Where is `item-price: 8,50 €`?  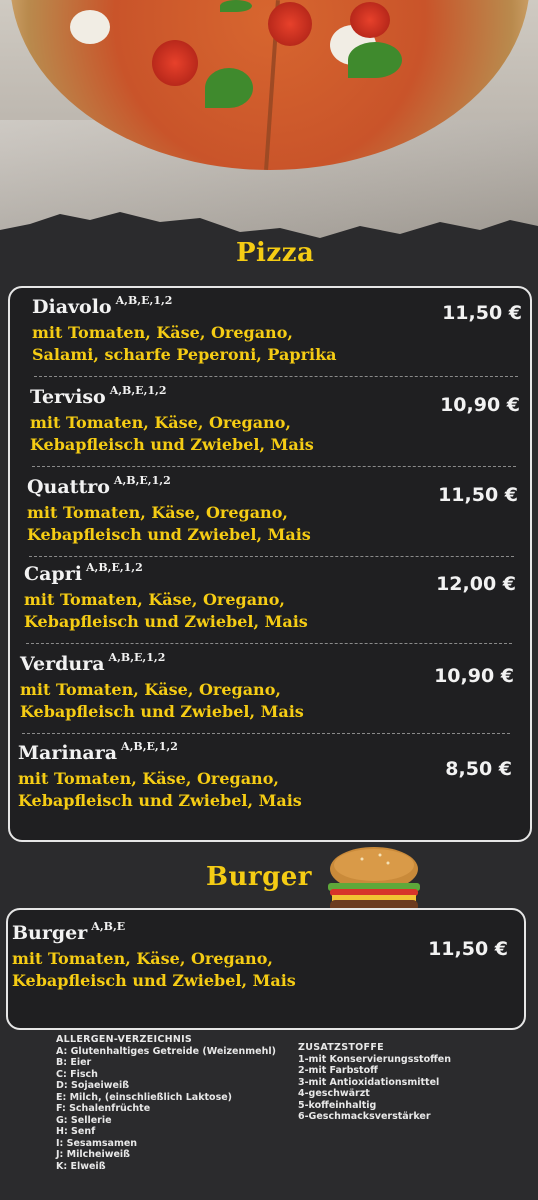 item-price: 8,50 € is located at coordinates (478, 769).